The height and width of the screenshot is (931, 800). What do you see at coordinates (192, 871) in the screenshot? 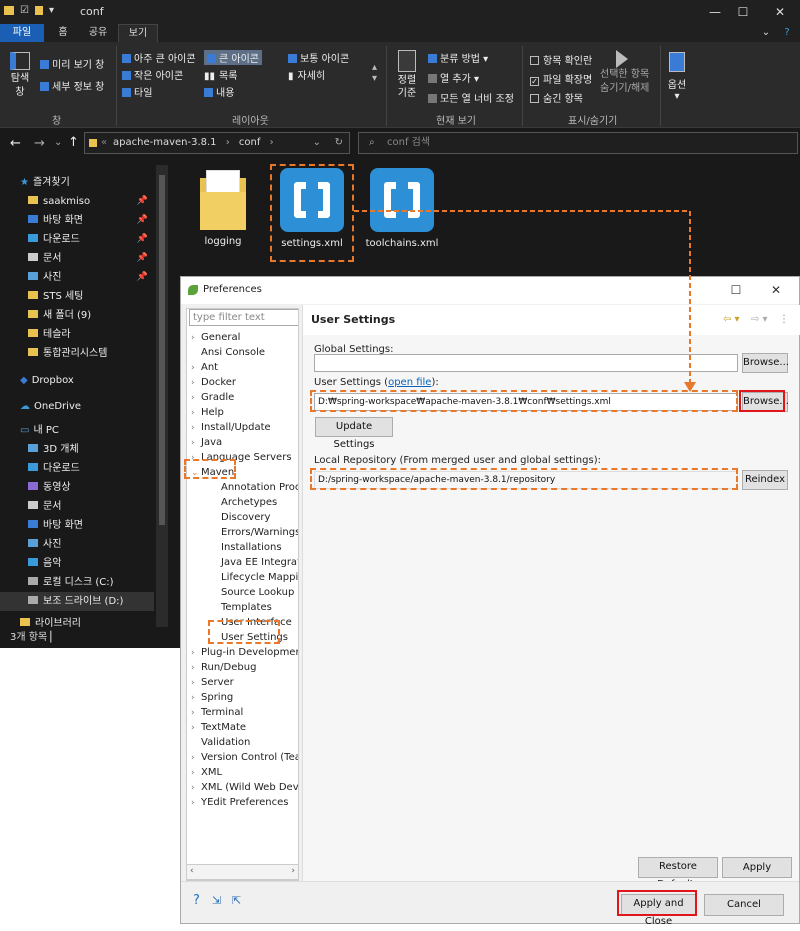
I see `scroll-left-icon: ‹` at bounding box center [192, 871].